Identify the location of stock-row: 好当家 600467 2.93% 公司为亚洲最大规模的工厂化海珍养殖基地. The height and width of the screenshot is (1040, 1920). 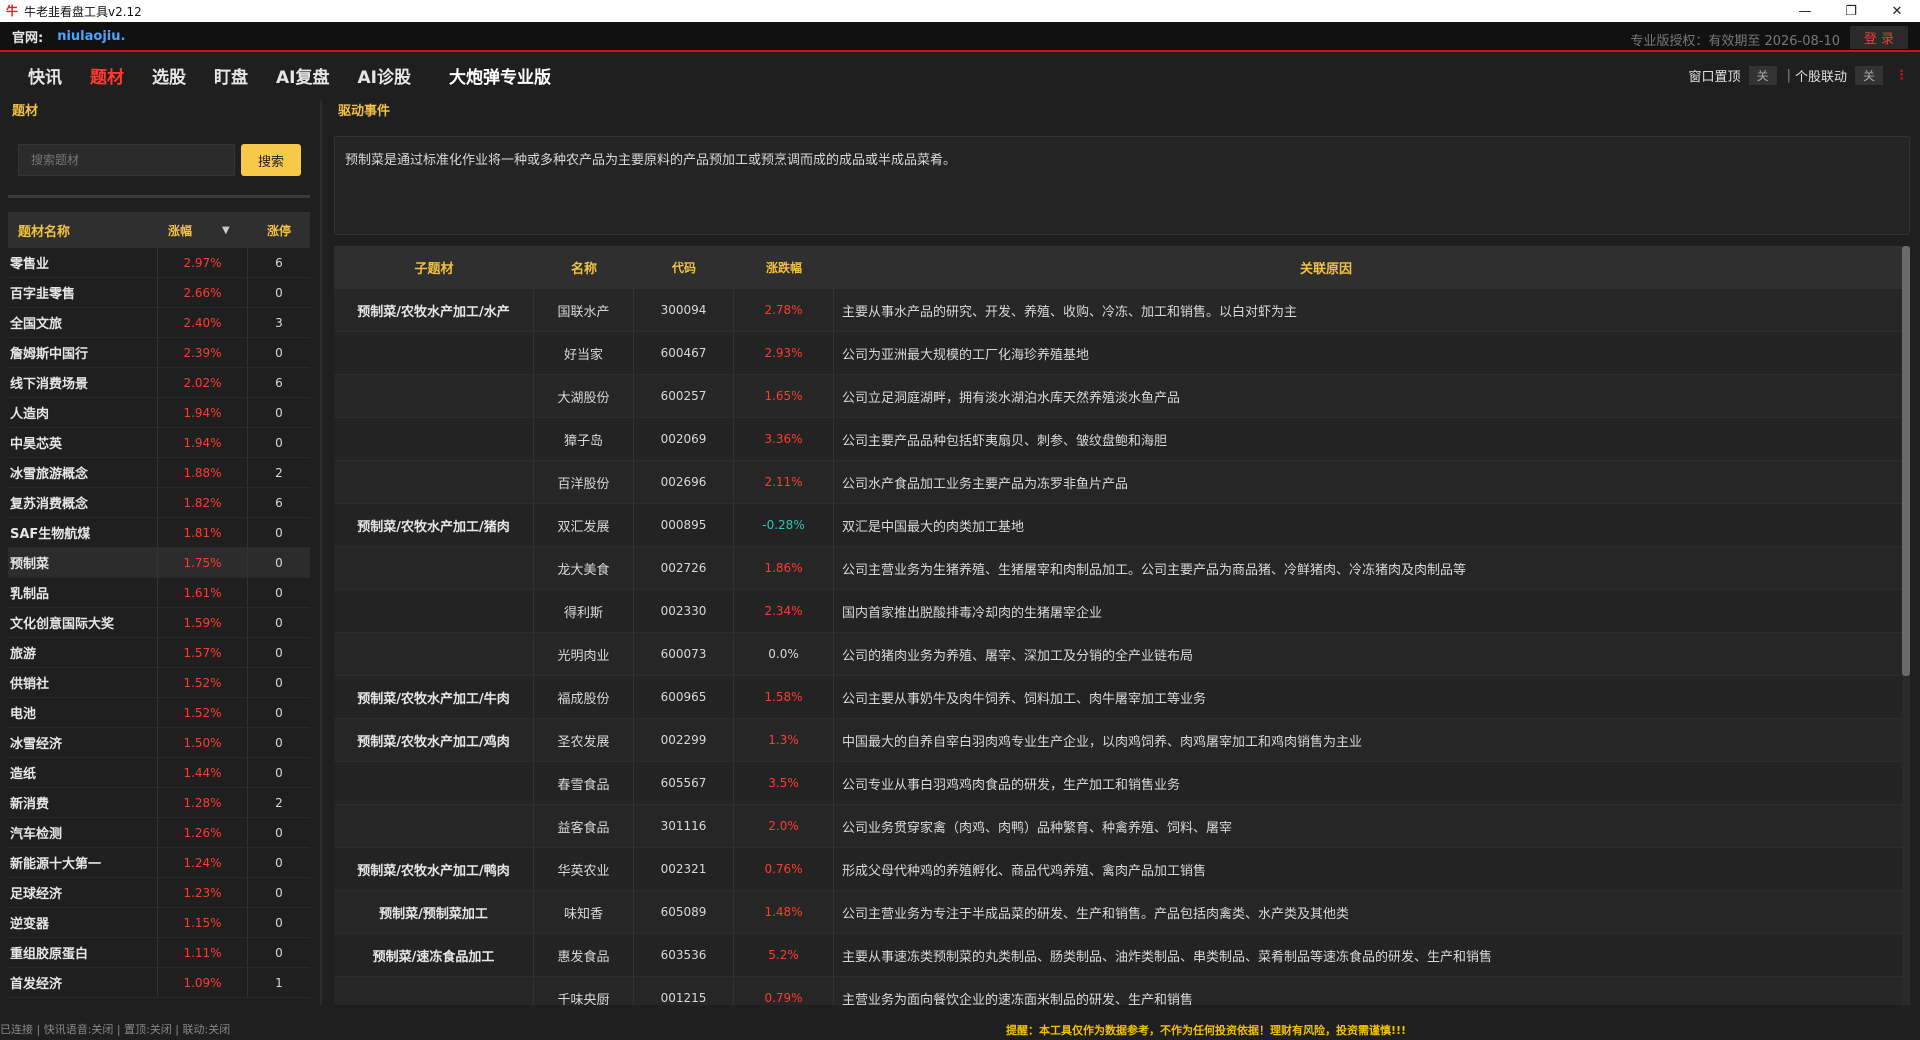
(1122, 353).